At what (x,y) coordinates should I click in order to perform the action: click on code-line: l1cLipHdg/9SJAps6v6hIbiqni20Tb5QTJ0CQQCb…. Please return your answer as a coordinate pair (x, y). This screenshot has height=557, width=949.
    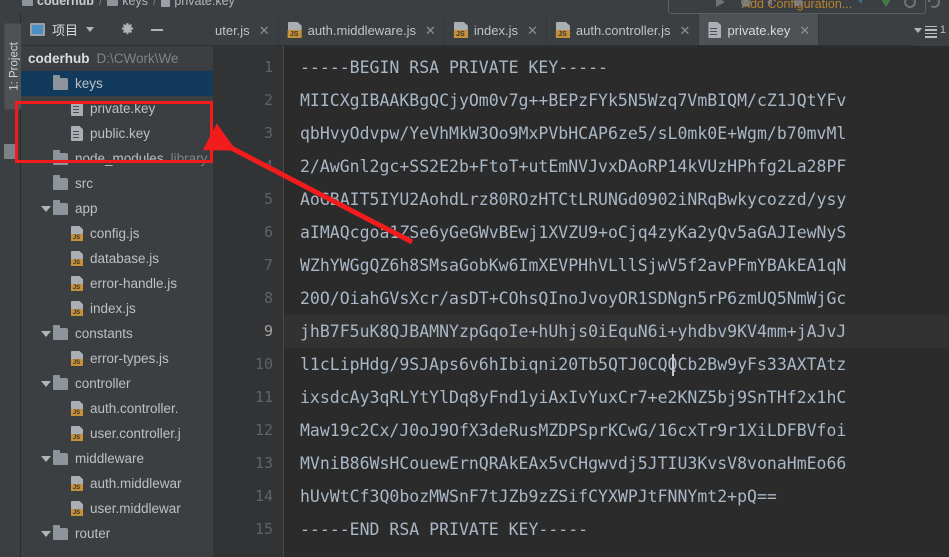
    Looking at the image, I should click on (573, 364).